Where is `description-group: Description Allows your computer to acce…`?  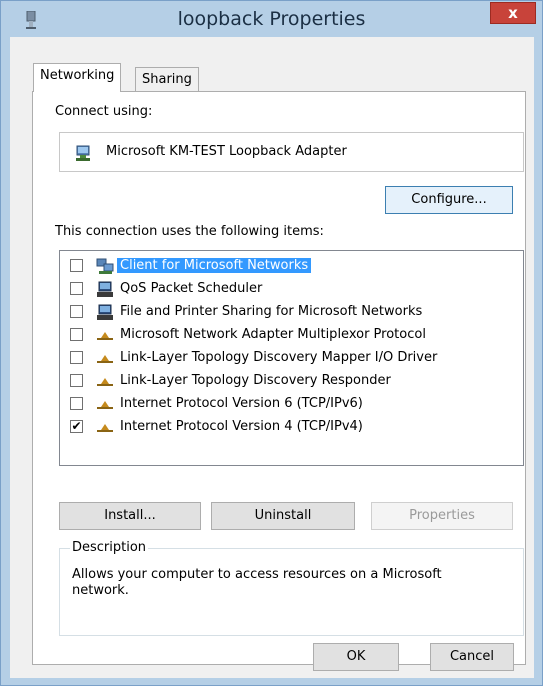 description-group: Description Allows your computer to acce… is located at coordinates (291, 588).